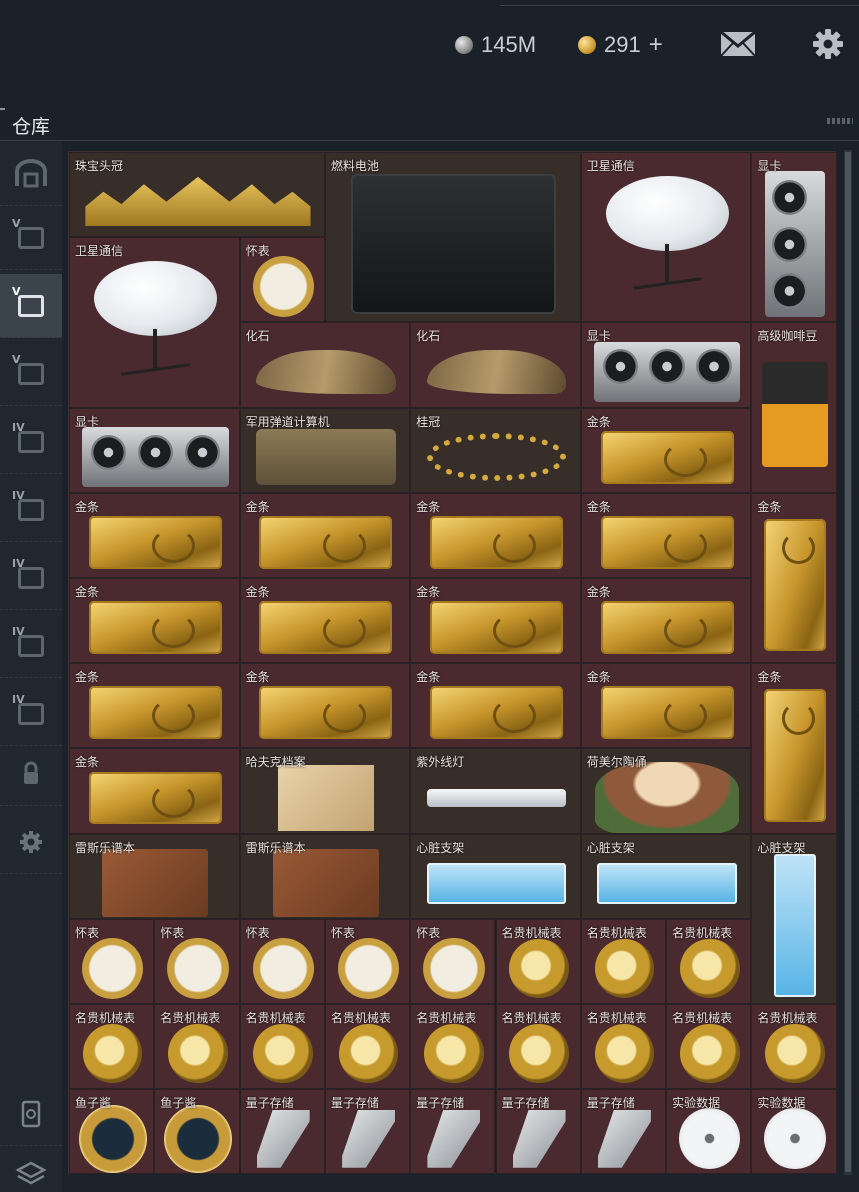 The height and width of the screenshot is (1192, 859). What do you see at coordinates (16, 359) in the screenshot?
I see `tab-level-label: V` at bounding box center [16, 359].